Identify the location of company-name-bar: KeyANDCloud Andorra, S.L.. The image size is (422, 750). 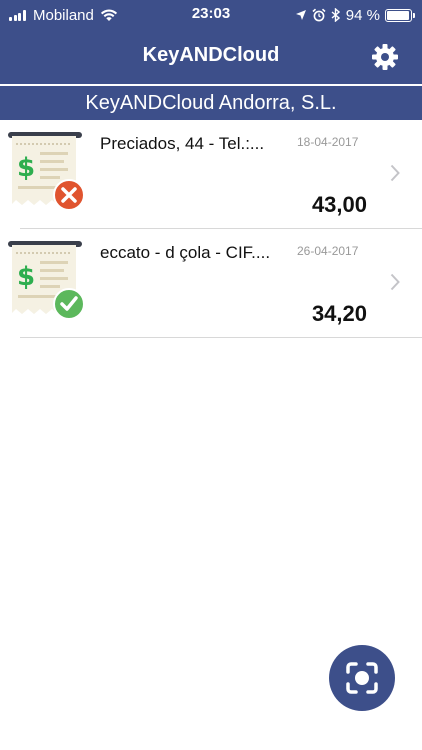
(211, 103).